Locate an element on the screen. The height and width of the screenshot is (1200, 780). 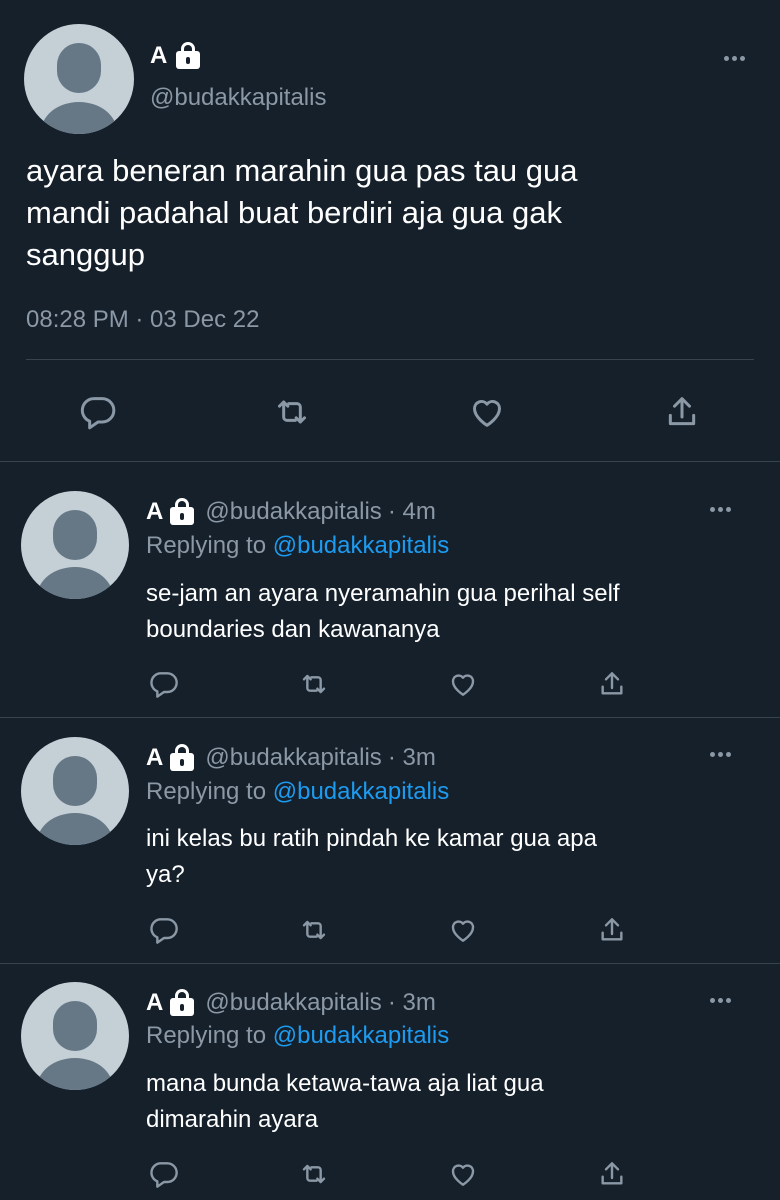
tweet-timestamp: 08:28 PM · 03 Dec 22 is located at coordinates (142, 320).